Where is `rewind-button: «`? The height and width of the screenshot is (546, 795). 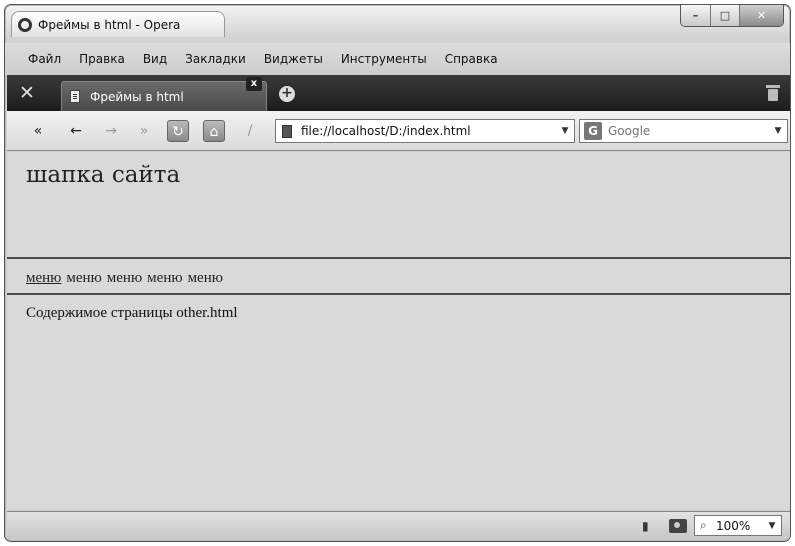 rewind-button: « is located at coordinates (38, 131).